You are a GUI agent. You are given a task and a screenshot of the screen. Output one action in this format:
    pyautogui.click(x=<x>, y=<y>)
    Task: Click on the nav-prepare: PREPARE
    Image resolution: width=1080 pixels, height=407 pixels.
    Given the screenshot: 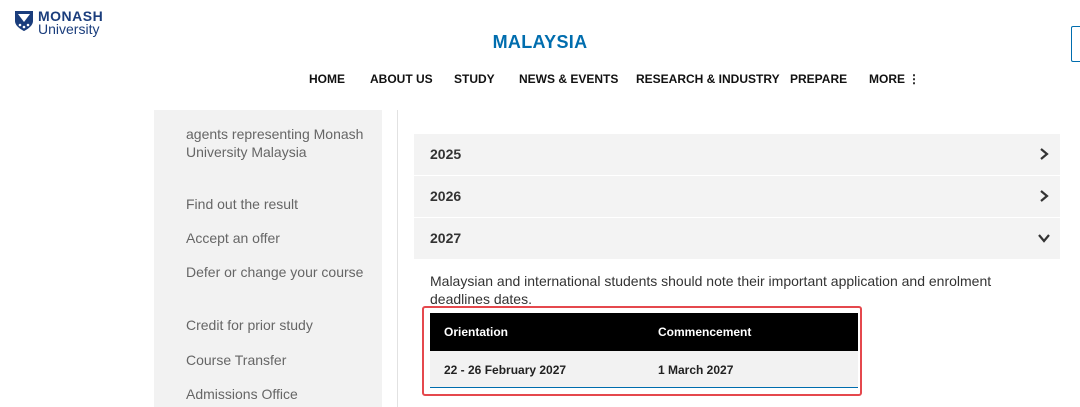 What is the action you would take?
    pyautogui.click(x=818, y=79)
    